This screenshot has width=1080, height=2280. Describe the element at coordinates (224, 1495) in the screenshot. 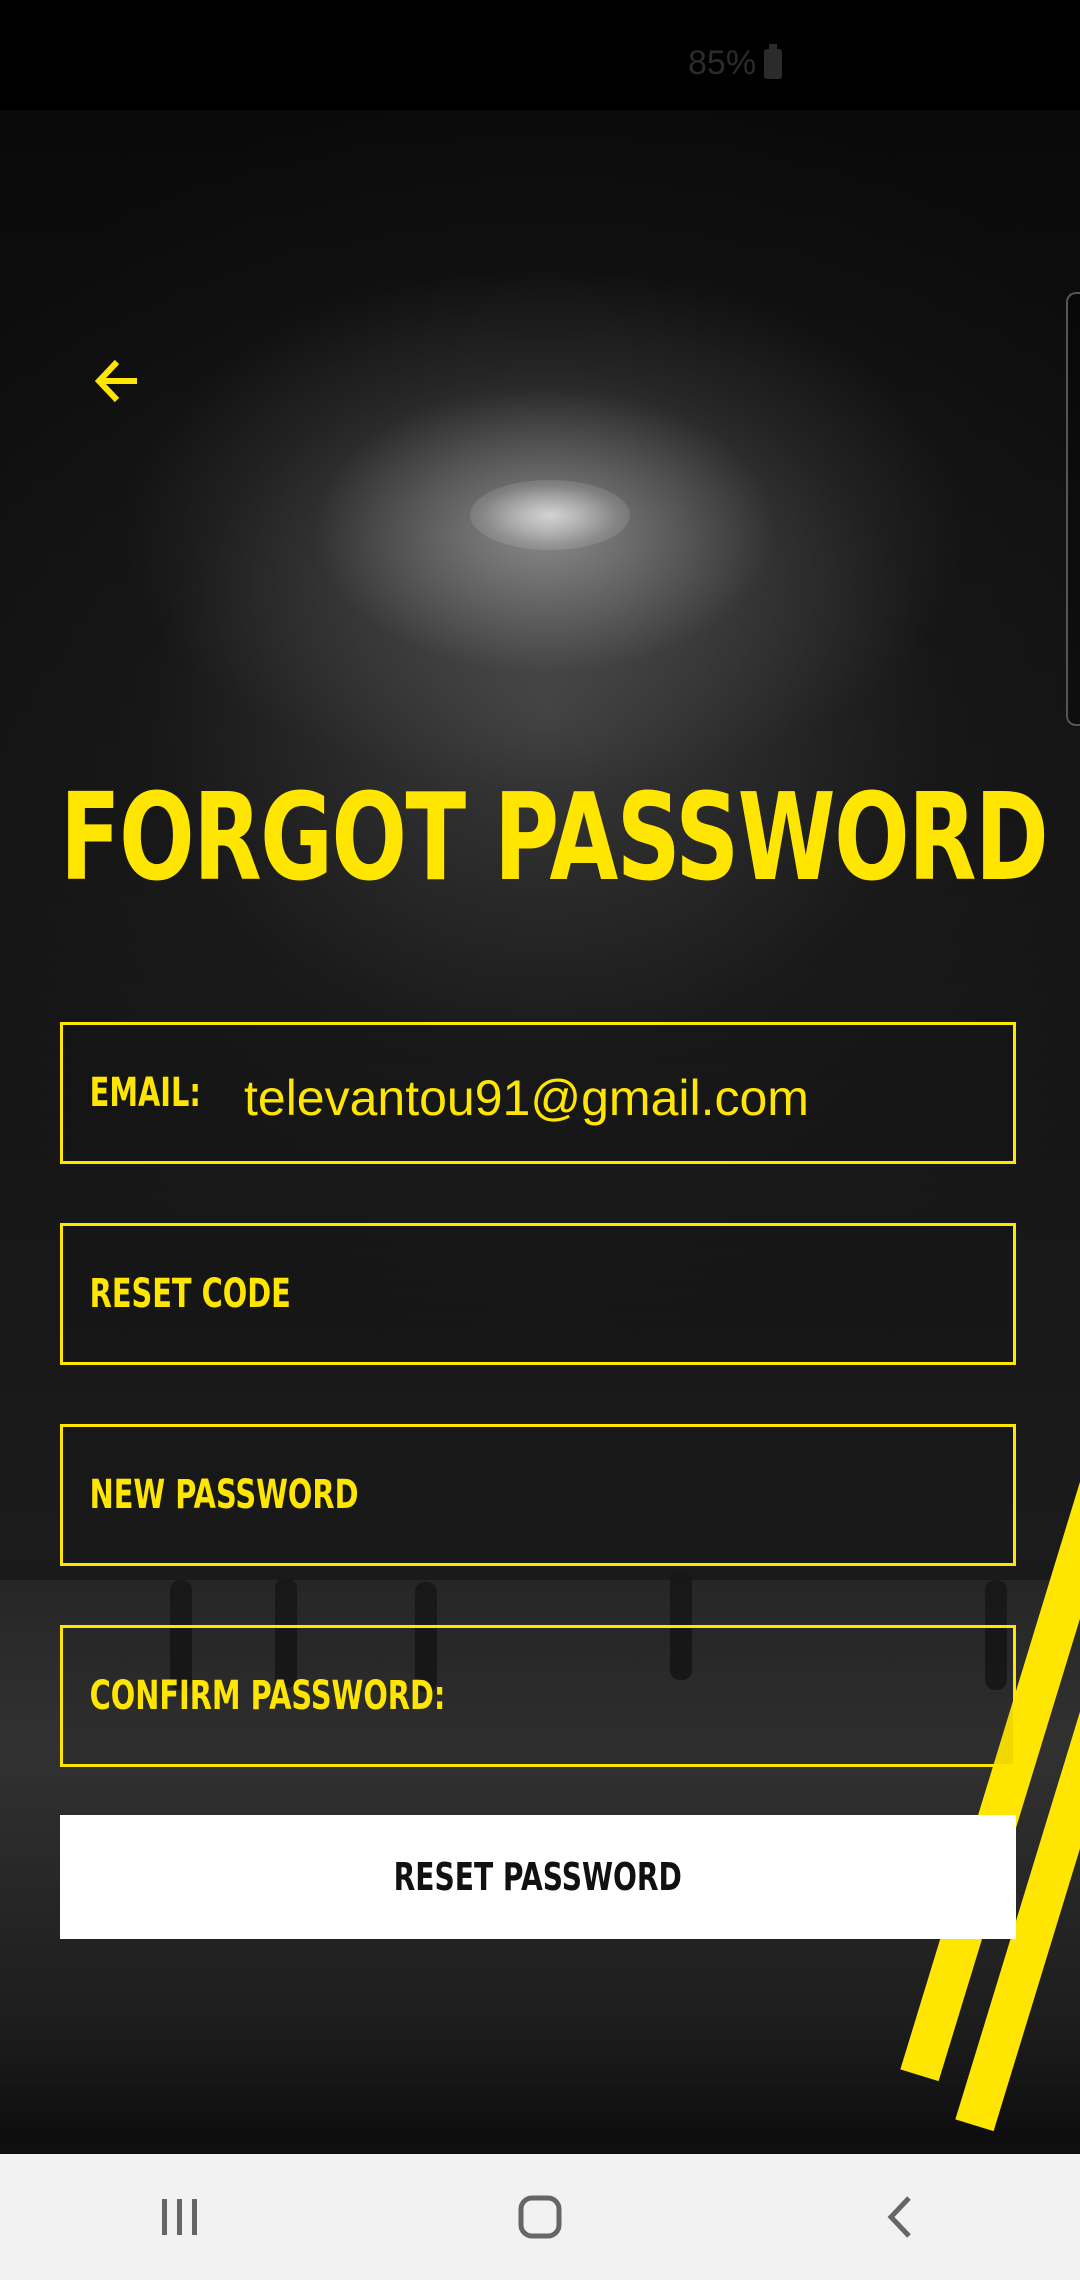

I see `new-password-placeholder: NEW PASSWORD` at that location.